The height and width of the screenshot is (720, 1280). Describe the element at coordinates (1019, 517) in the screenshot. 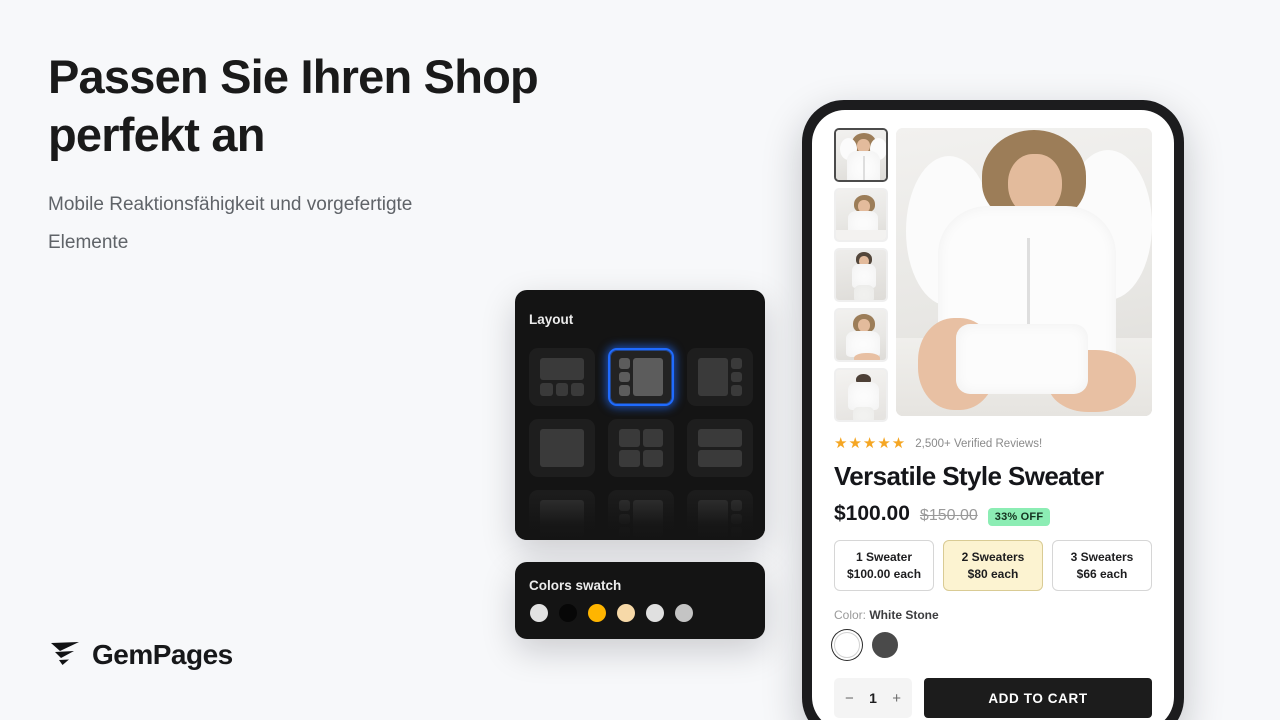

I see `discount-badge: 33% OFF` at that location.